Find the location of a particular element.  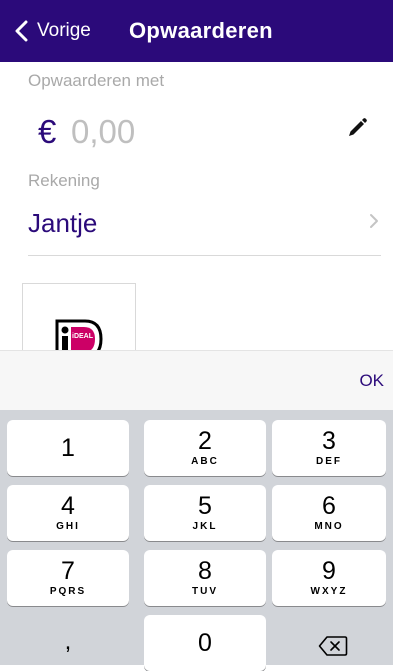

key-digit: 7 is located at coordinates (68, 571).